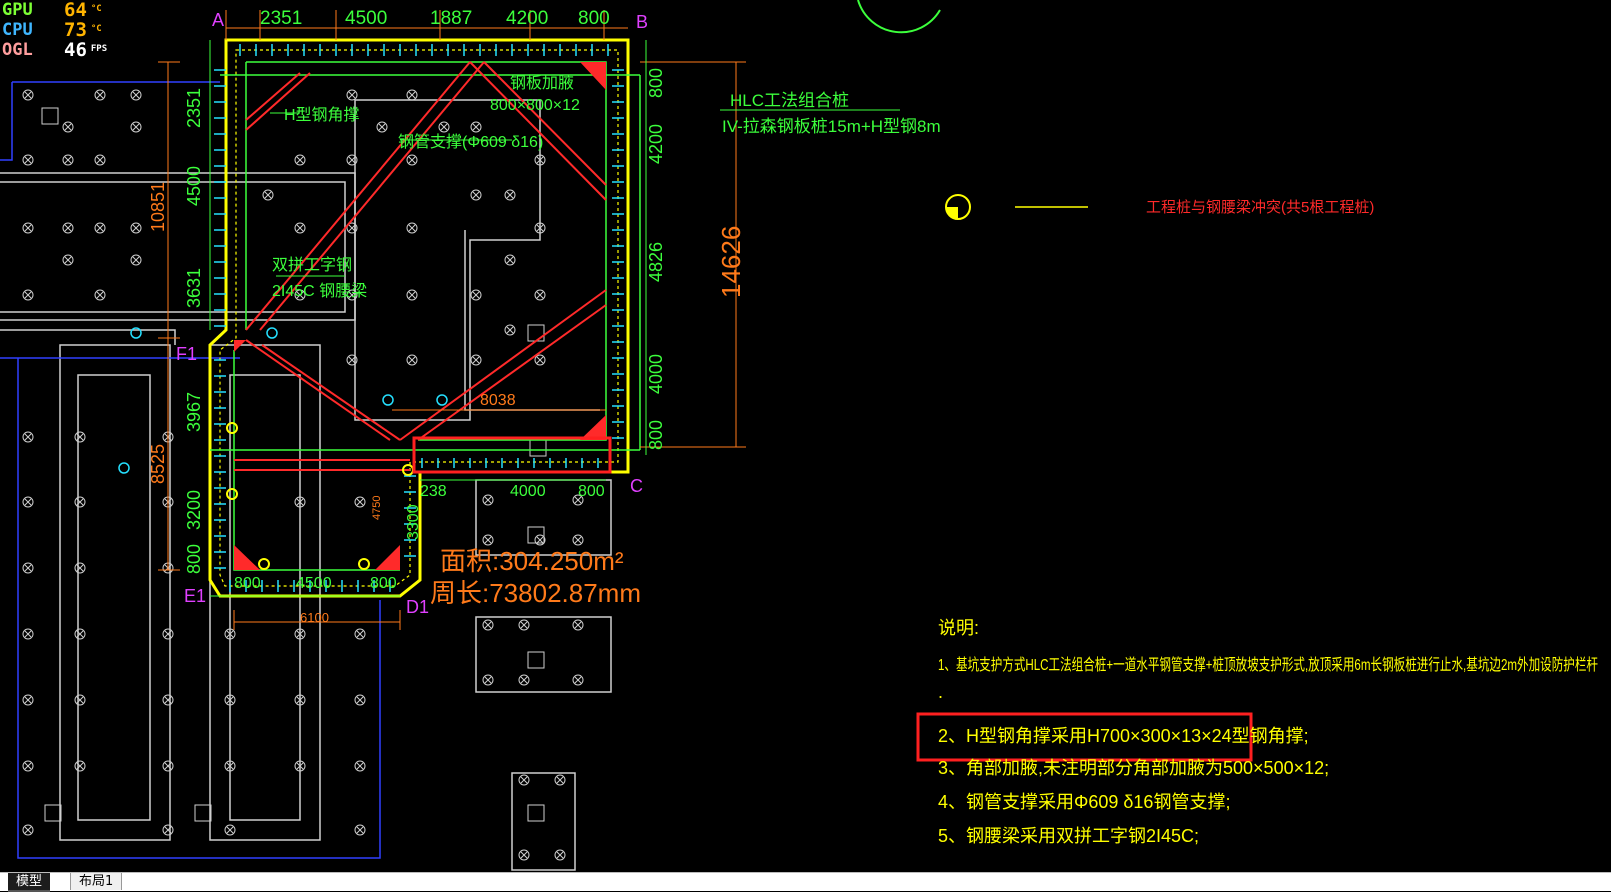  Describe the element at coordinates (805, 882) in the screenshot. I see `layout-tab-bar: 模型 布局1` at that location.